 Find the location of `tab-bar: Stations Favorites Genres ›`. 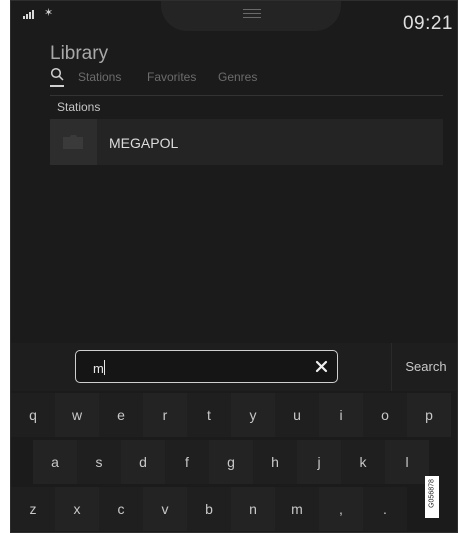

tab-bar: Stations Favorites Genres › is located at coordinates (253, 78).